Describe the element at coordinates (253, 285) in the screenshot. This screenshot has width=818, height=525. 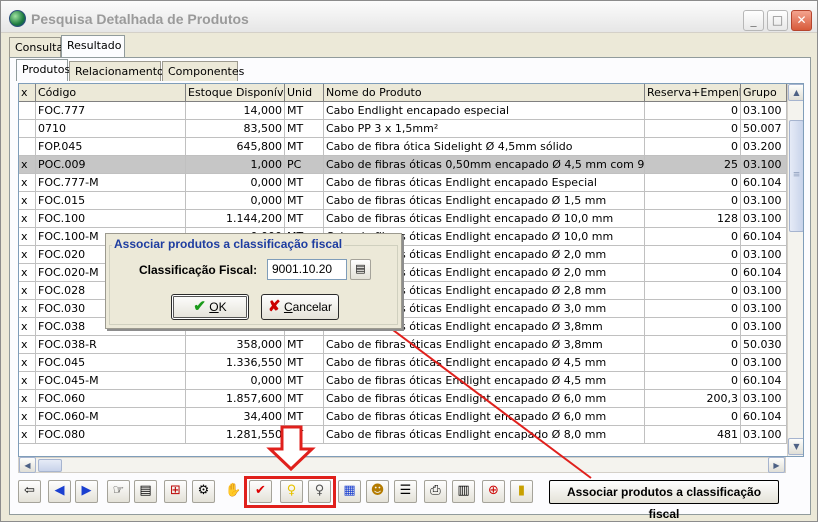
I see `dialog-frame` at that location.